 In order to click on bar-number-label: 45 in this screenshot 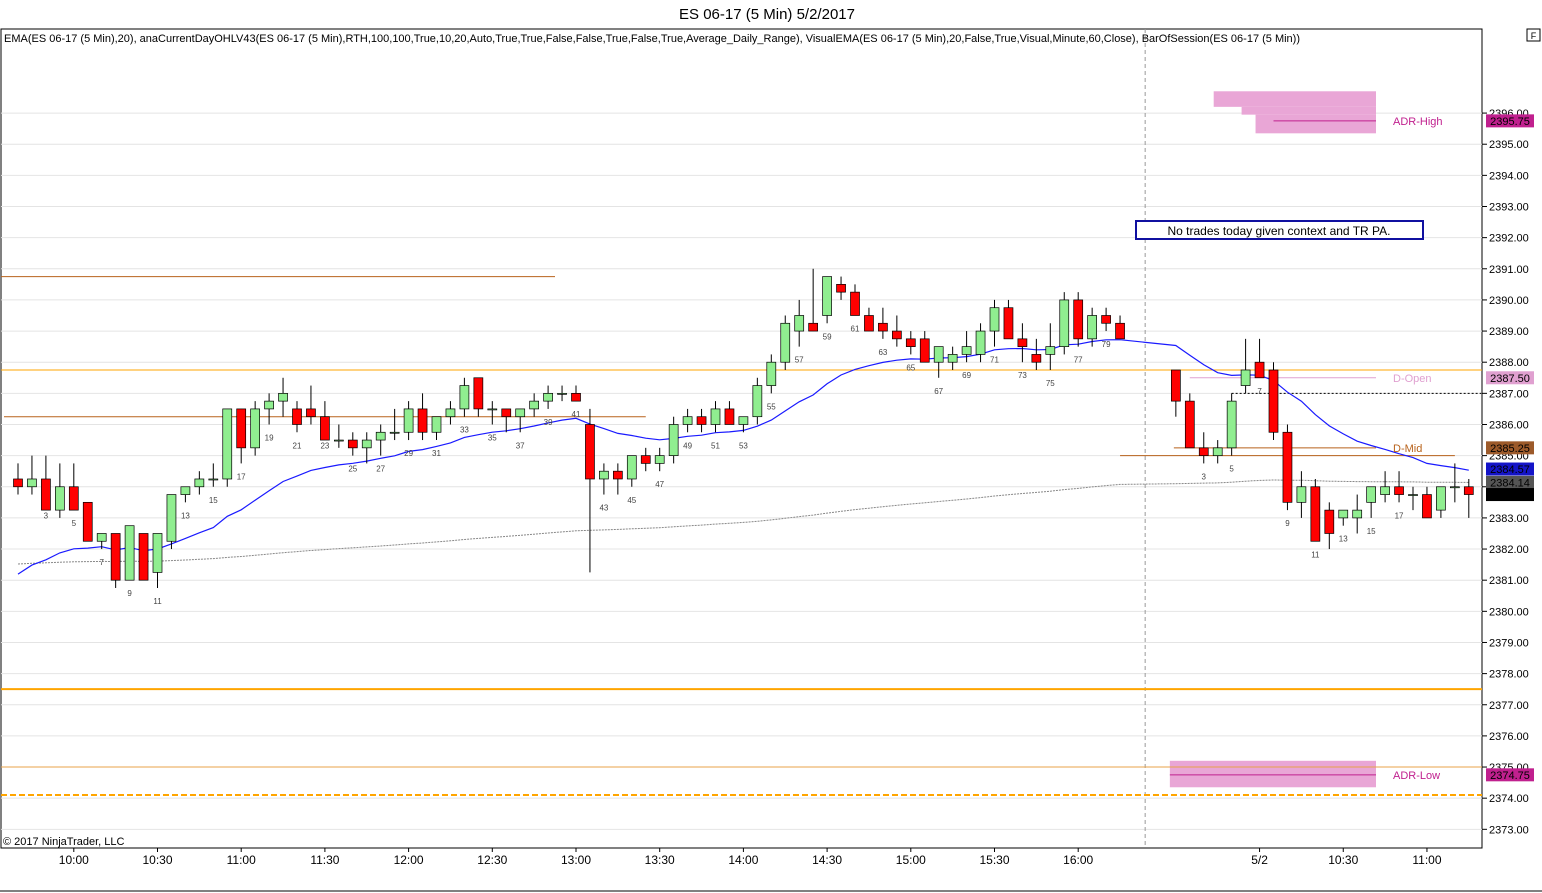, I will do `click(631, 500)`.